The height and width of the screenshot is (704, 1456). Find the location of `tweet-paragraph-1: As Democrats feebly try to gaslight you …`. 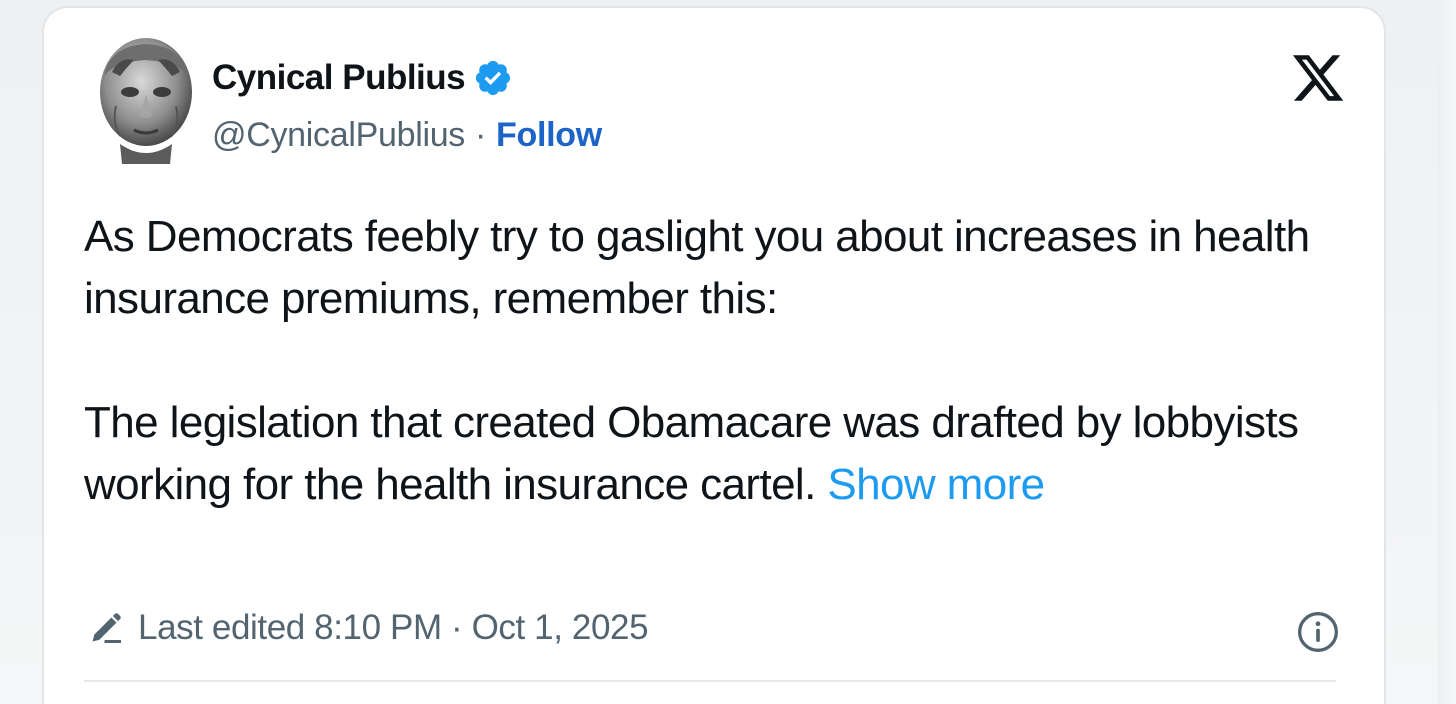

tweet-paragraph-1: As Democrats feebly try to gaslight you … is located at coordinates (697, 267).